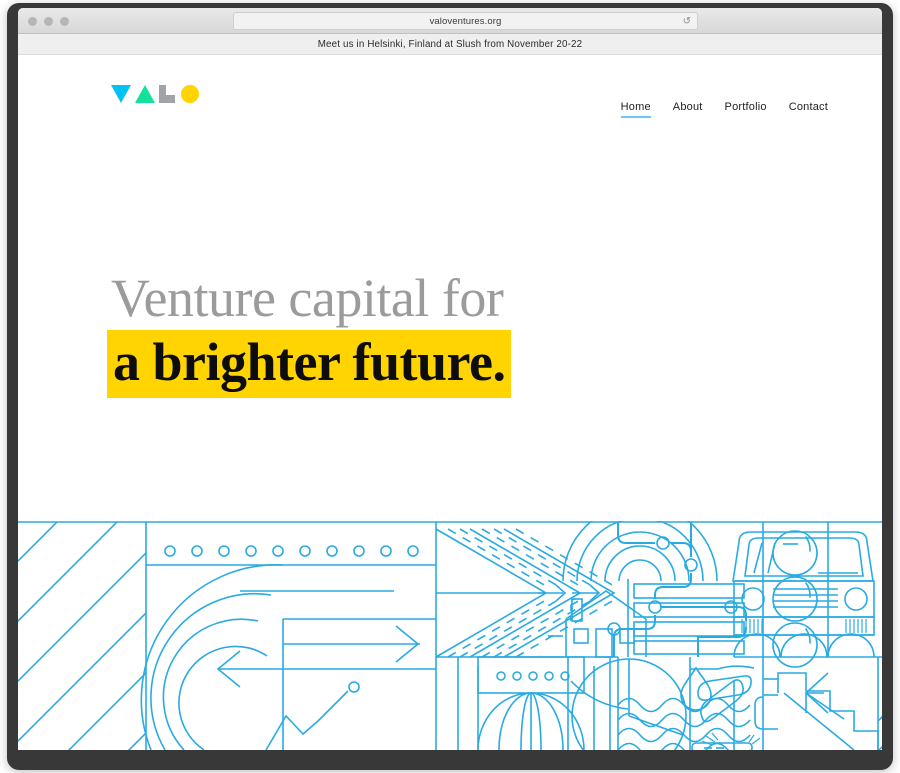 This screenshot has width=900, height=773. Describe the element at coordinates (351, 644) in the screenshot. I see `right-arrow` at that location.